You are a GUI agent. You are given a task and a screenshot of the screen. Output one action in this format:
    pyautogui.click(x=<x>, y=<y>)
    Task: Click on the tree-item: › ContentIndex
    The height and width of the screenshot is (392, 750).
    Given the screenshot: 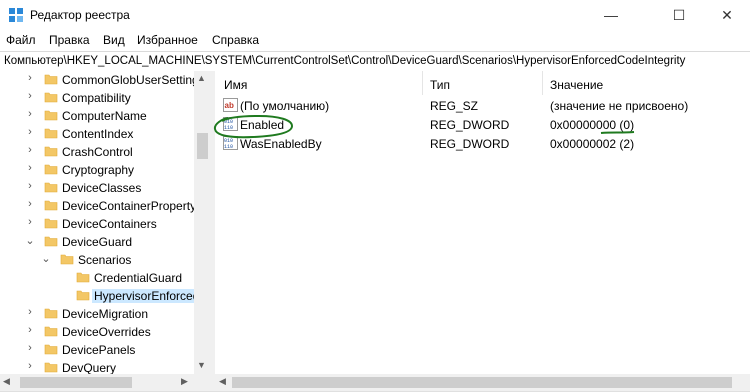 What is the action you would take?
    pyautogui.click(x=105, y=134)
    